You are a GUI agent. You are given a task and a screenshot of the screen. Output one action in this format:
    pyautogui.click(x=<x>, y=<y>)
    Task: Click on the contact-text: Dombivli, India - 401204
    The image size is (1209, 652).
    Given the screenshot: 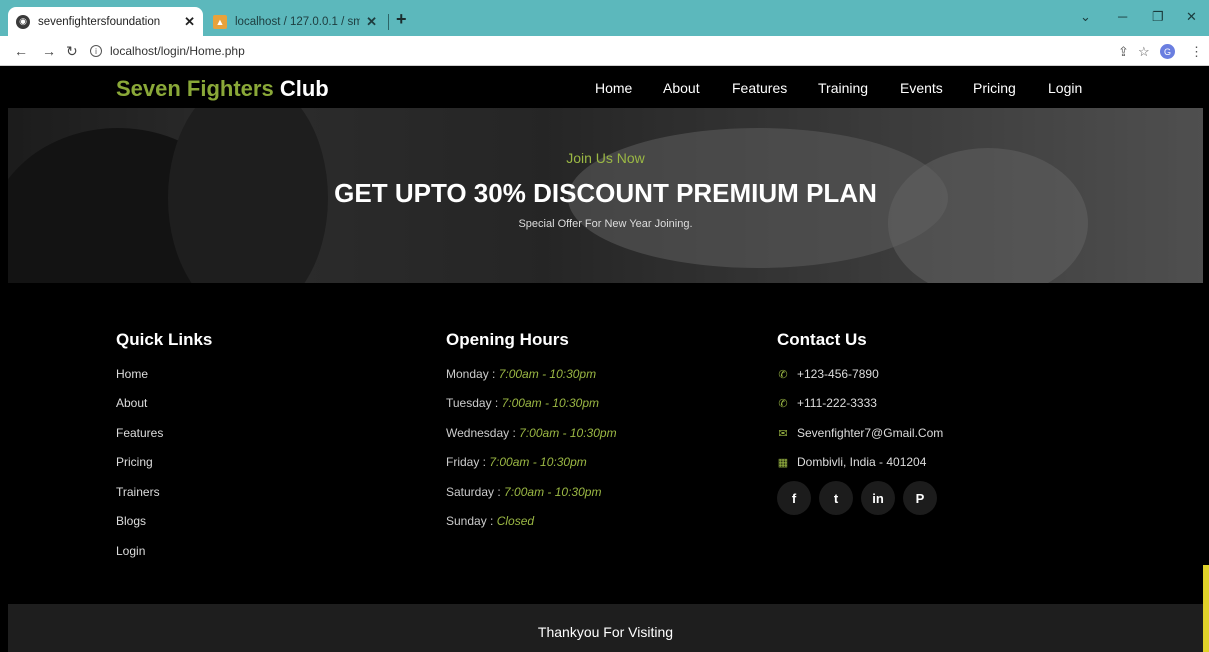 What is the action you would take?
    pyautogui.click(x=862, y=462)
    